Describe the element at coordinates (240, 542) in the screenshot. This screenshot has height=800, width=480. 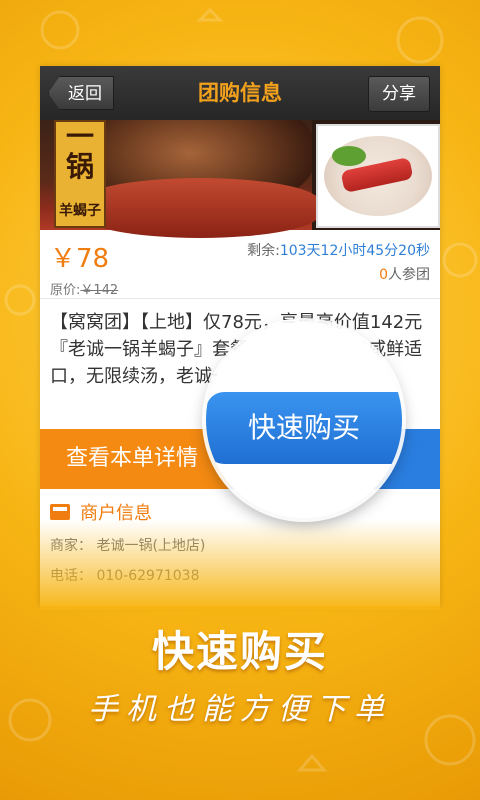
I see `merchant-info: 商户信息 商家： 老诚一锅(上地店) 电话： 010-62971038` at that location.